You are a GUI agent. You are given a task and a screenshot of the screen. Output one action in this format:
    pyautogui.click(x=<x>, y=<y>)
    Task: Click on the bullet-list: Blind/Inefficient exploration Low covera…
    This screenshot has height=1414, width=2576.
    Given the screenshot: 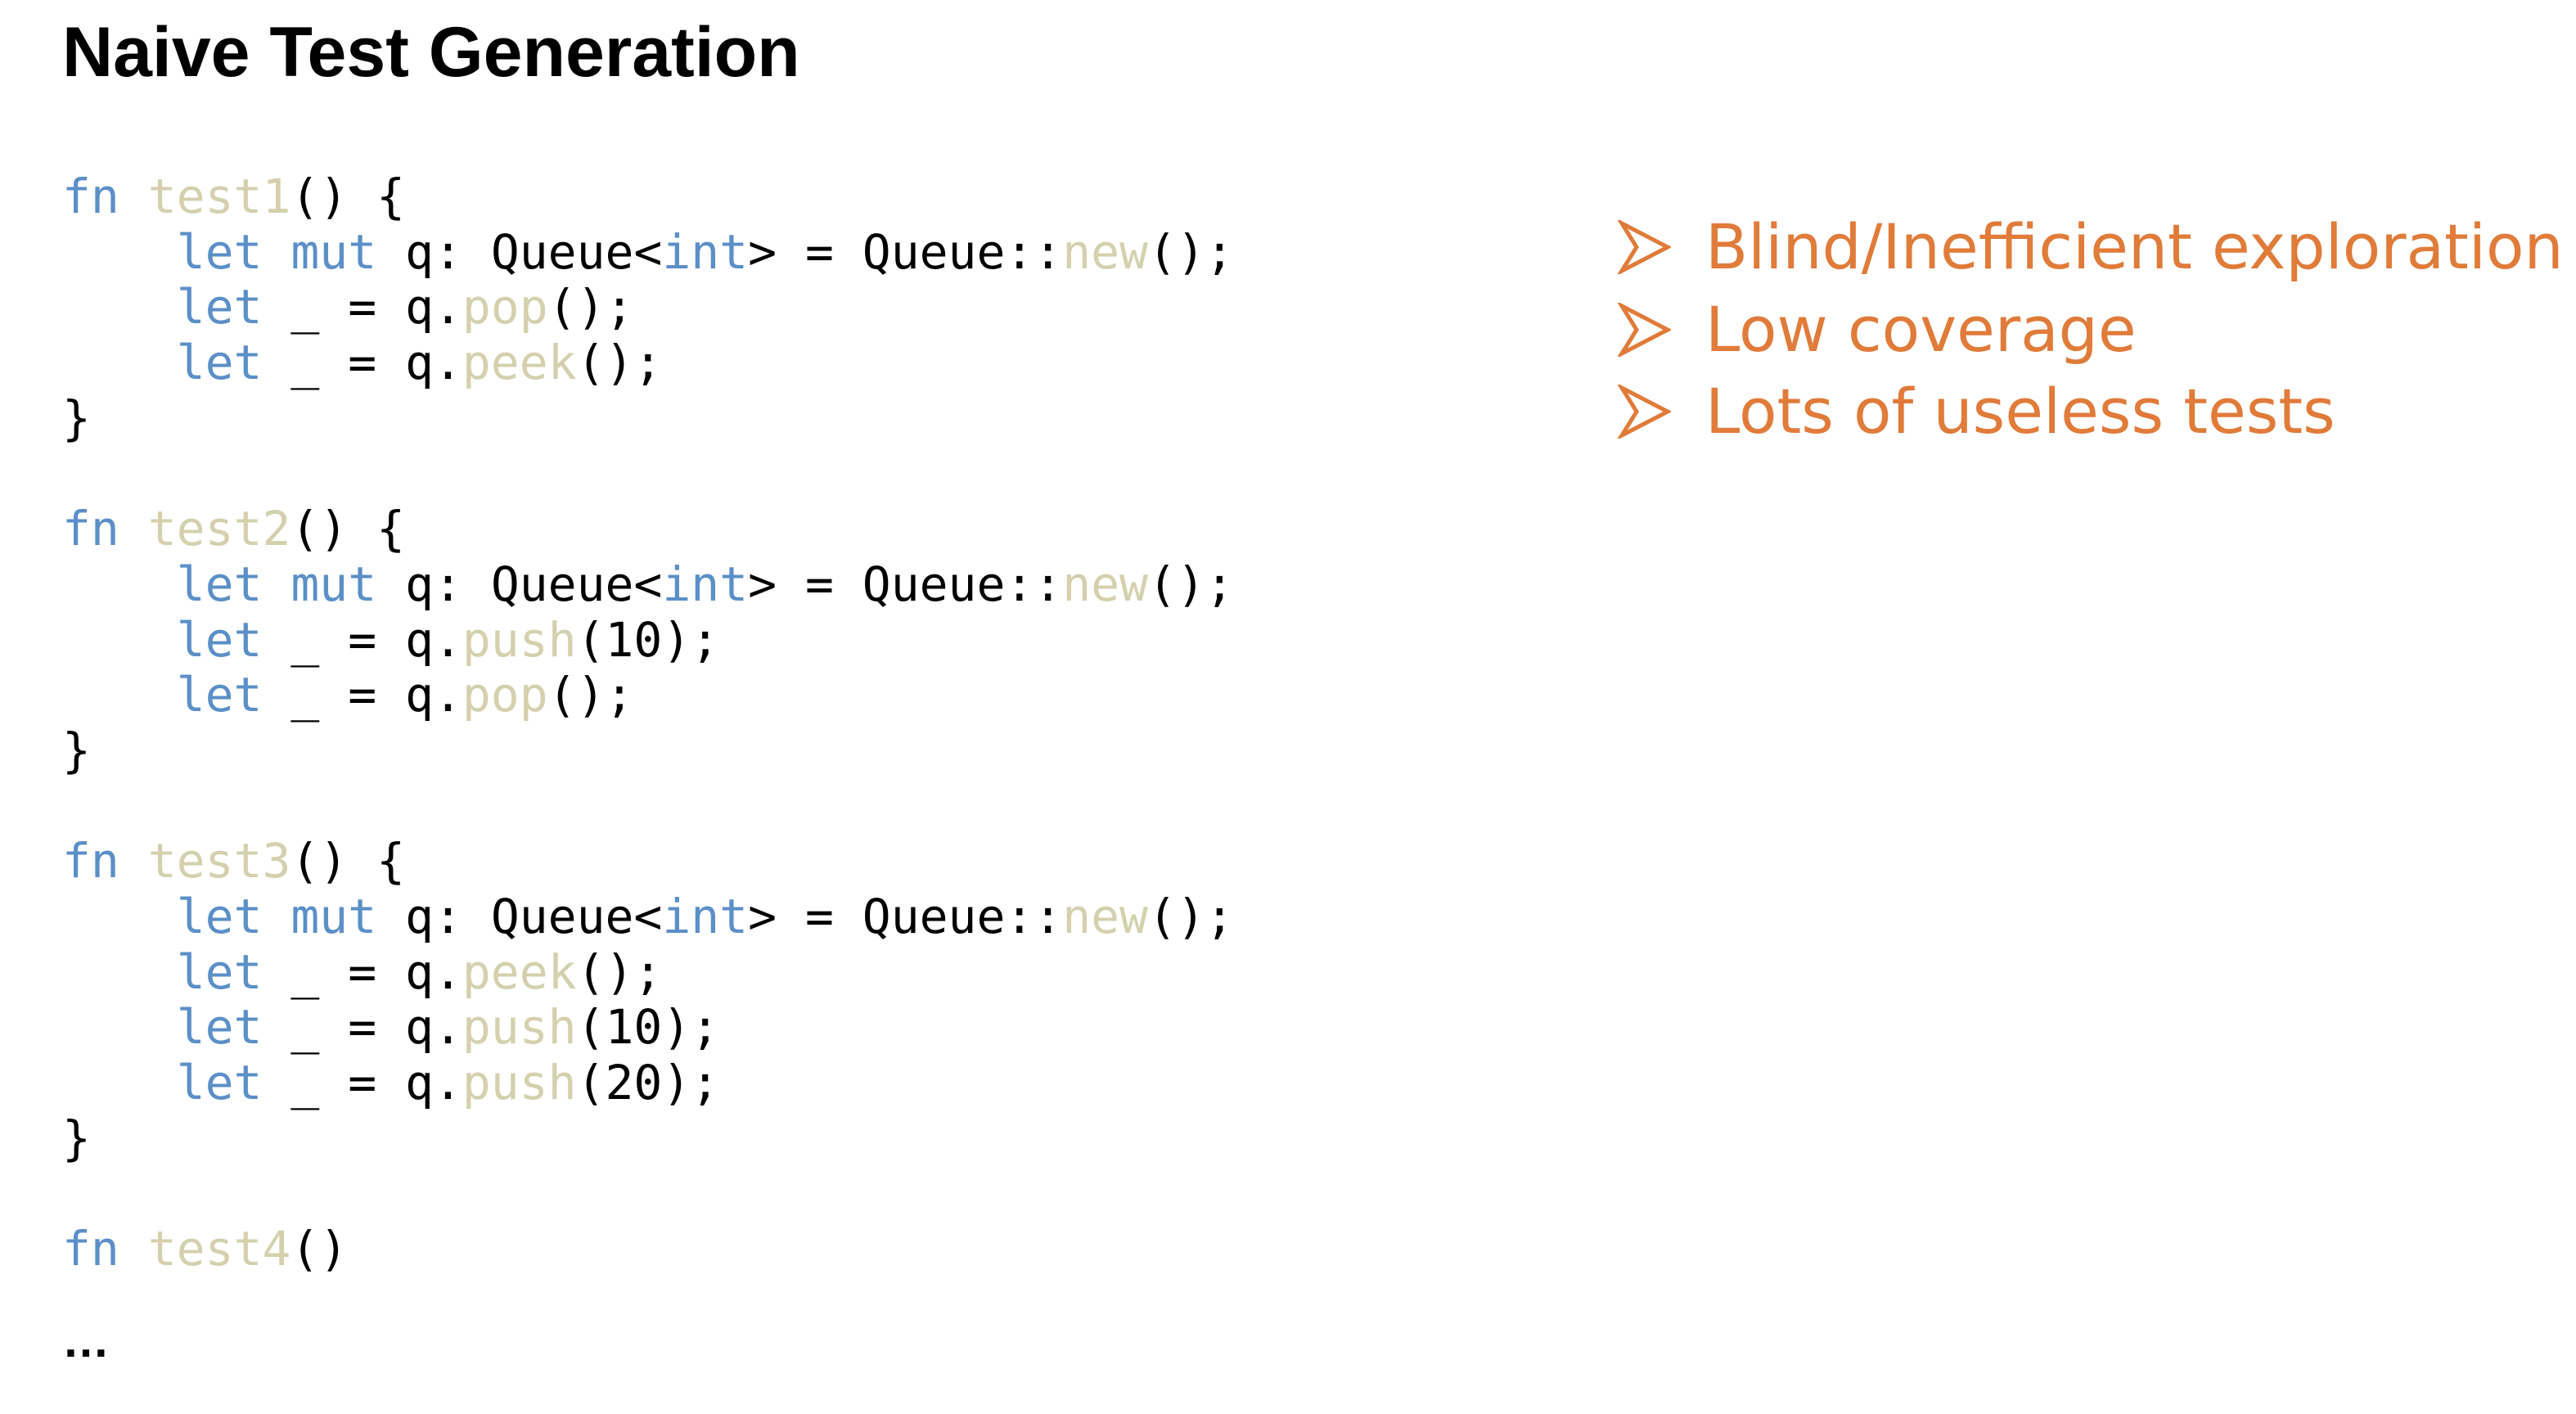 What is the action you would take?
    pyautogui.click(x=2090, y=329)
    